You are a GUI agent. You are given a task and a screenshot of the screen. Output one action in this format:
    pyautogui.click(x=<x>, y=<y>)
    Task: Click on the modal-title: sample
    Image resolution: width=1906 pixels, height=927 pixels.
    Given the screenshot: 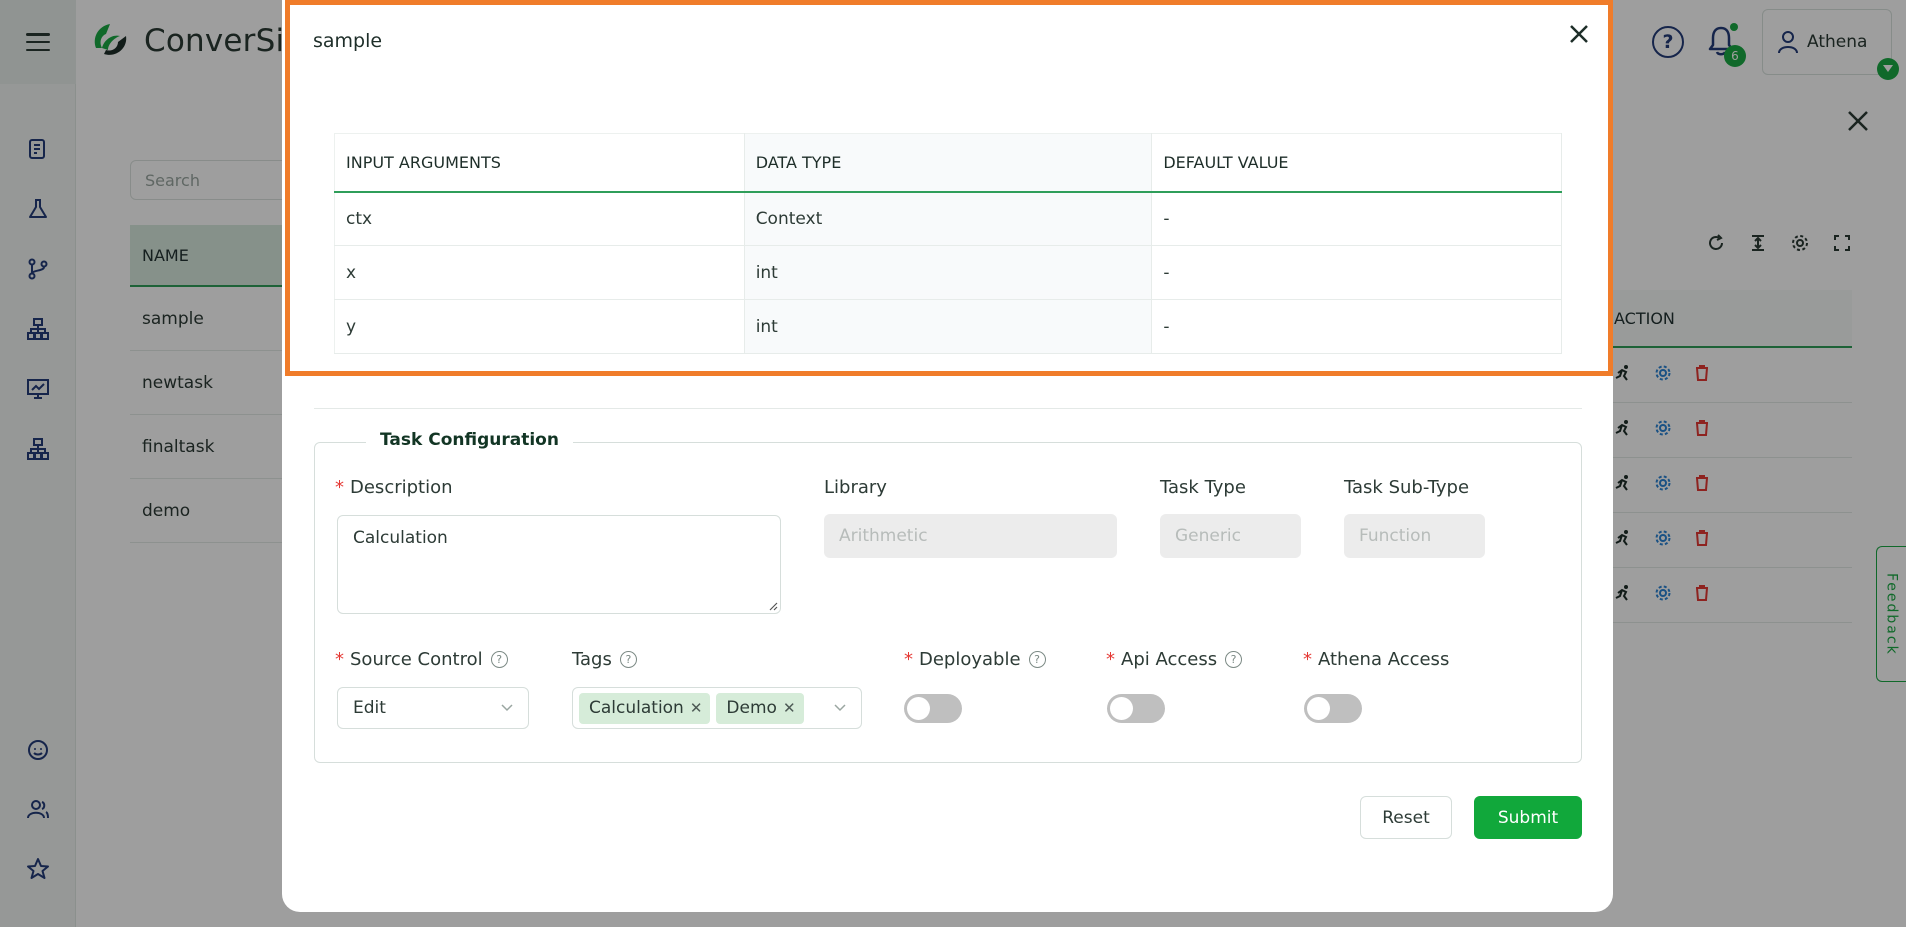 What is the action you would take?
    pyautogui.click(x=348, y=41)
    